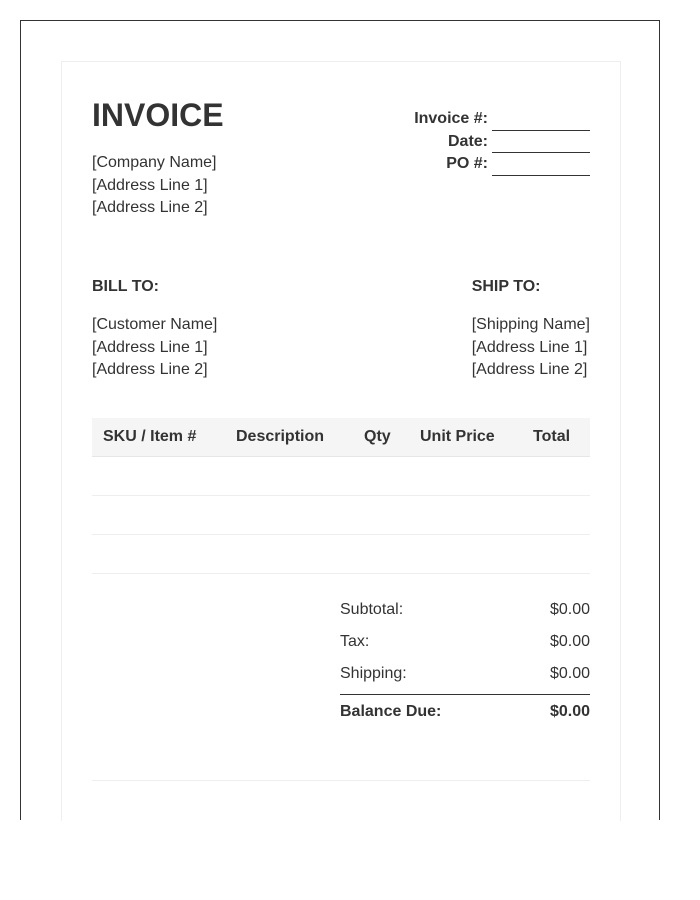  What do you see at coordinates (289, 437) in the screenshot?
I see `column-header-description: Description` at bounding box center [289, 437].